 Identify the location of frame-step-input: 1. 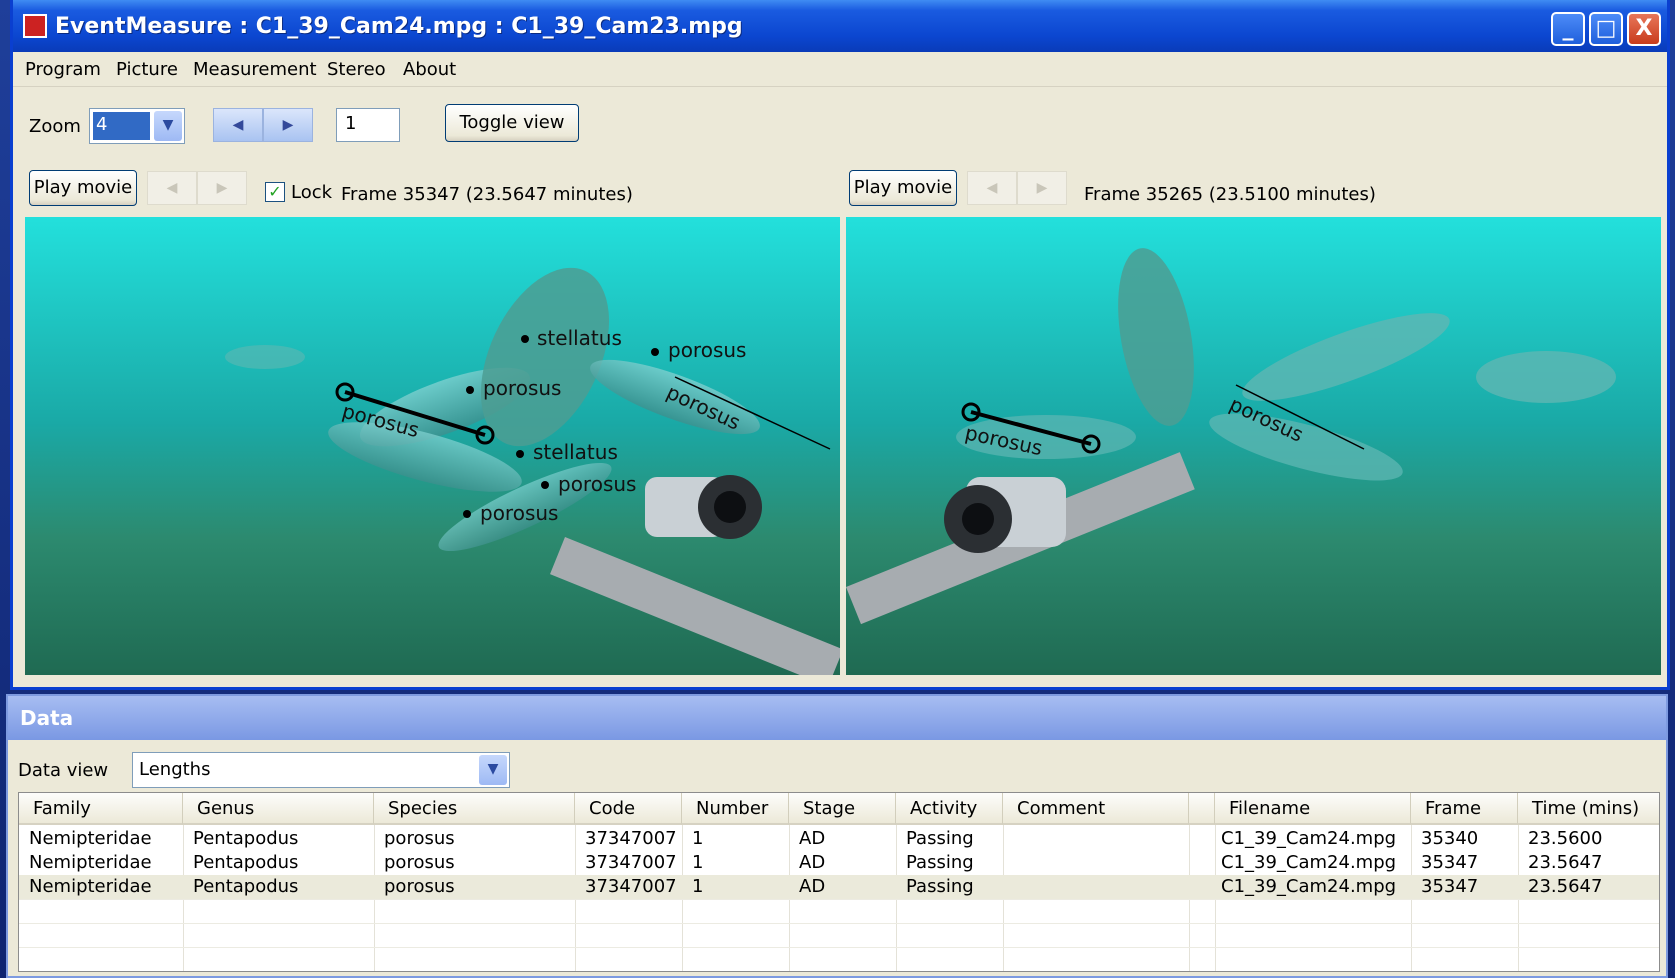
(368, 125).